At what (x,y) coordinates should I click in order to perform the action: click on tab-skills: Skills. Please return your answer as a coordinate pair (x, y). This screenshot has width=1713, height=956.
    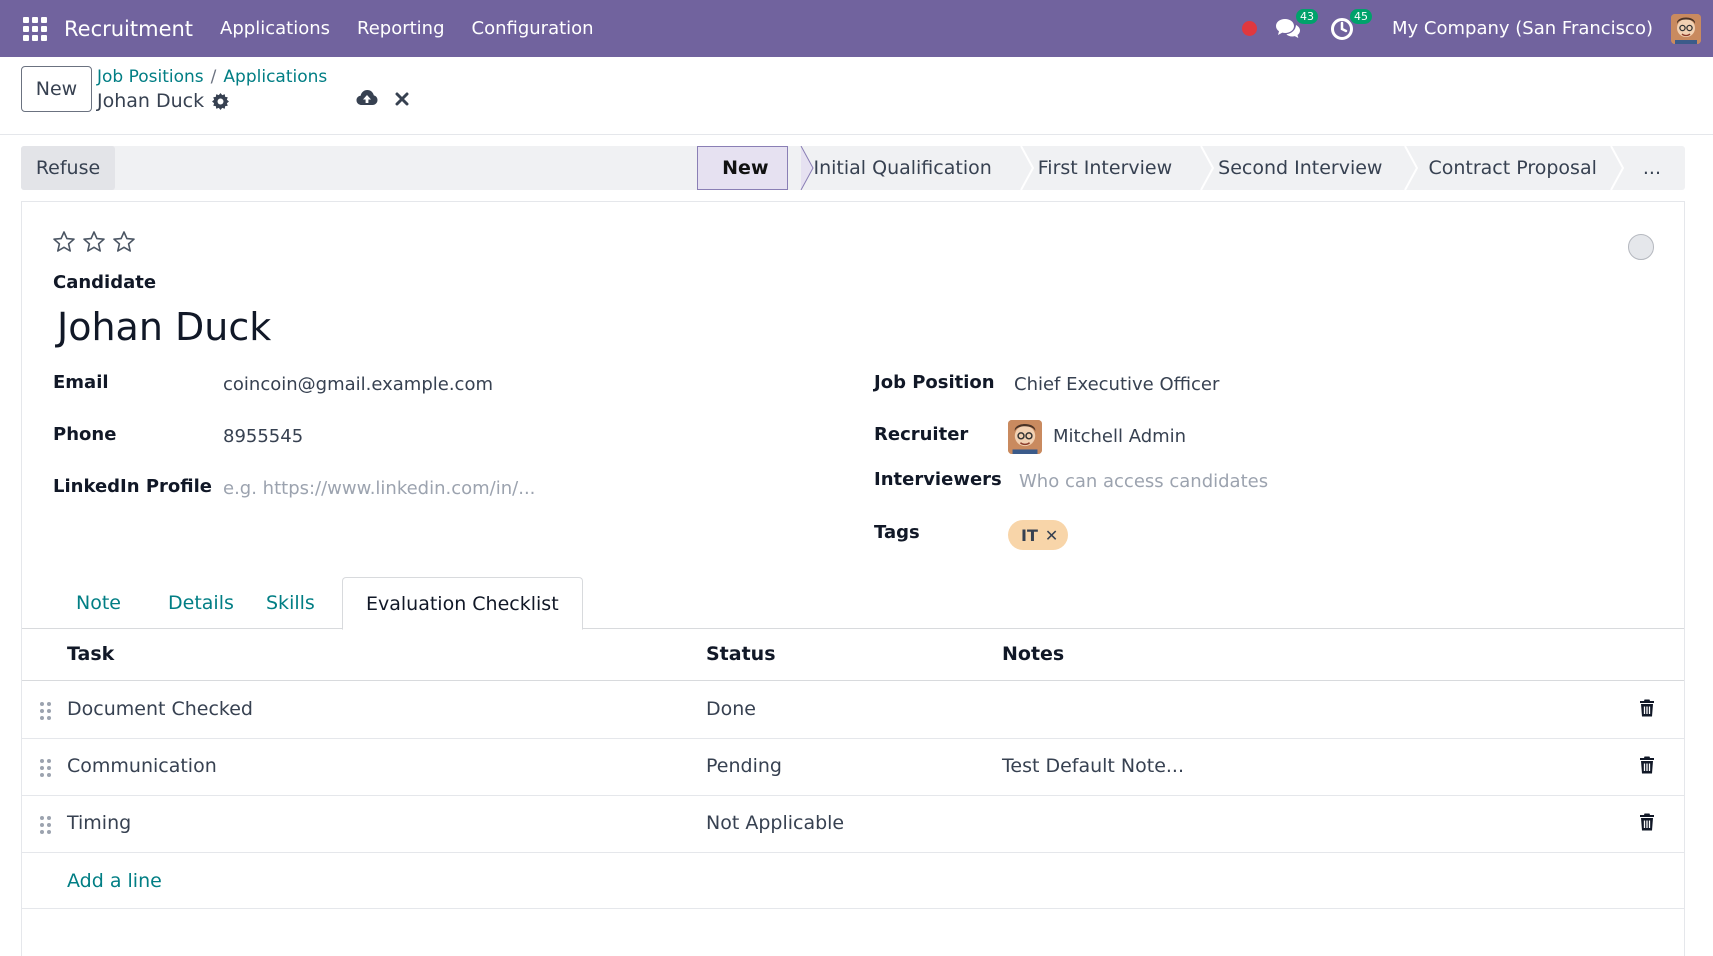
    Looking at the image, I should click on (290, 603).